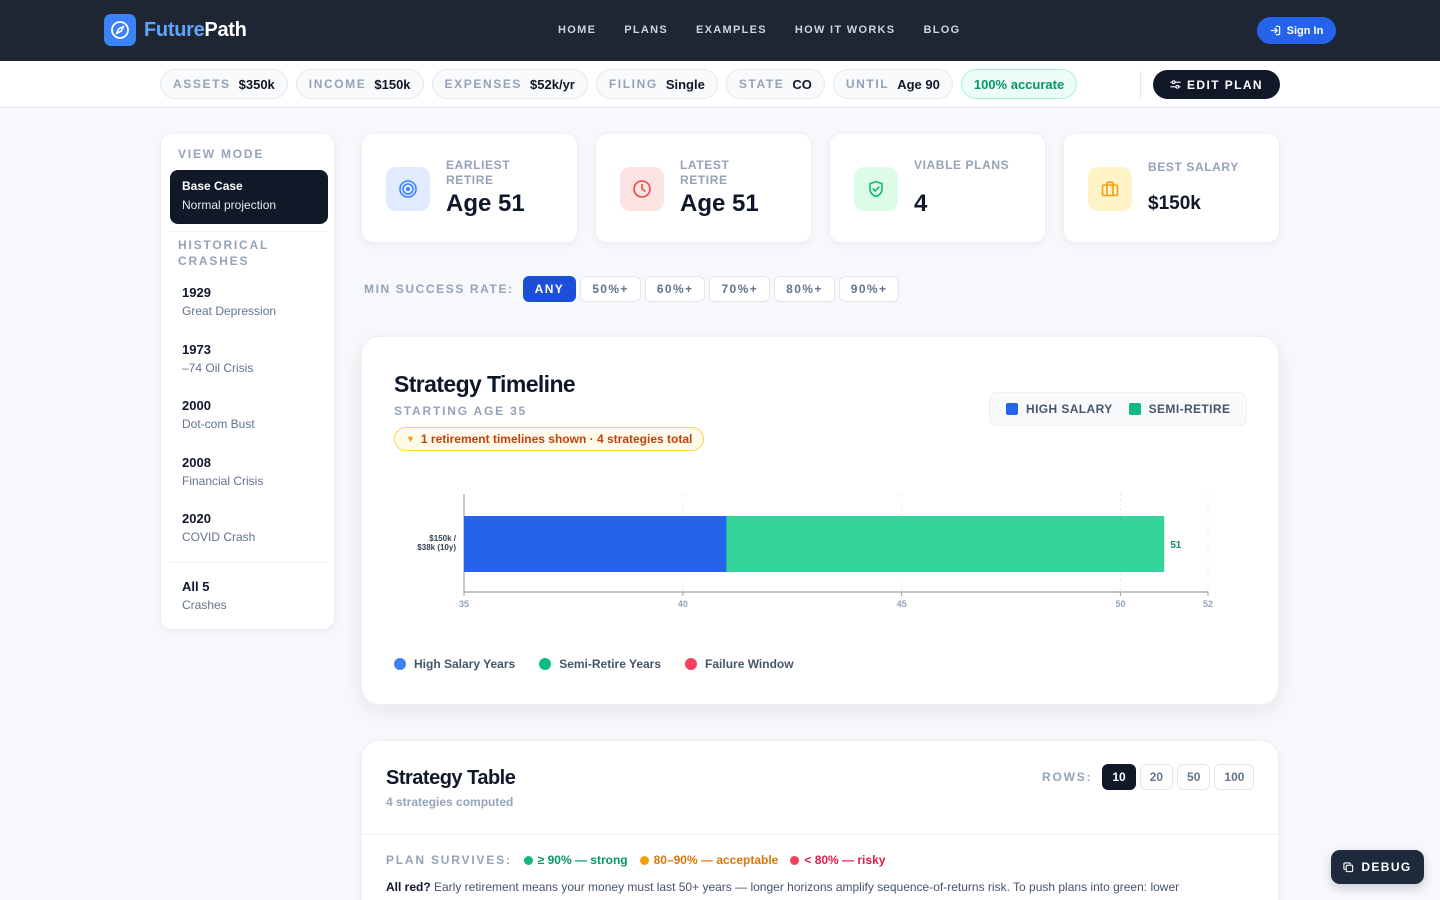  Describe the element at coordinates (804, 289) in the screenshot. I see `filter-80: 80%+` at that location.